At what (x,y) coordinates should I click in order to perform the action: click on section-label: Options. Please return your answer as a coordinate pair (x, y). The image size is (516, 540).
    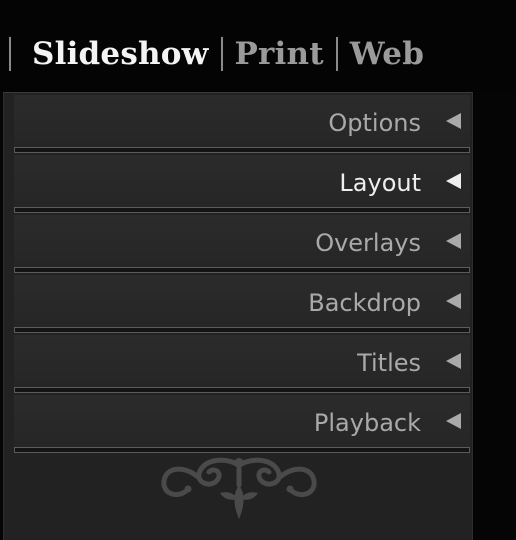
    Looking at the image, I should click on (374, 123).